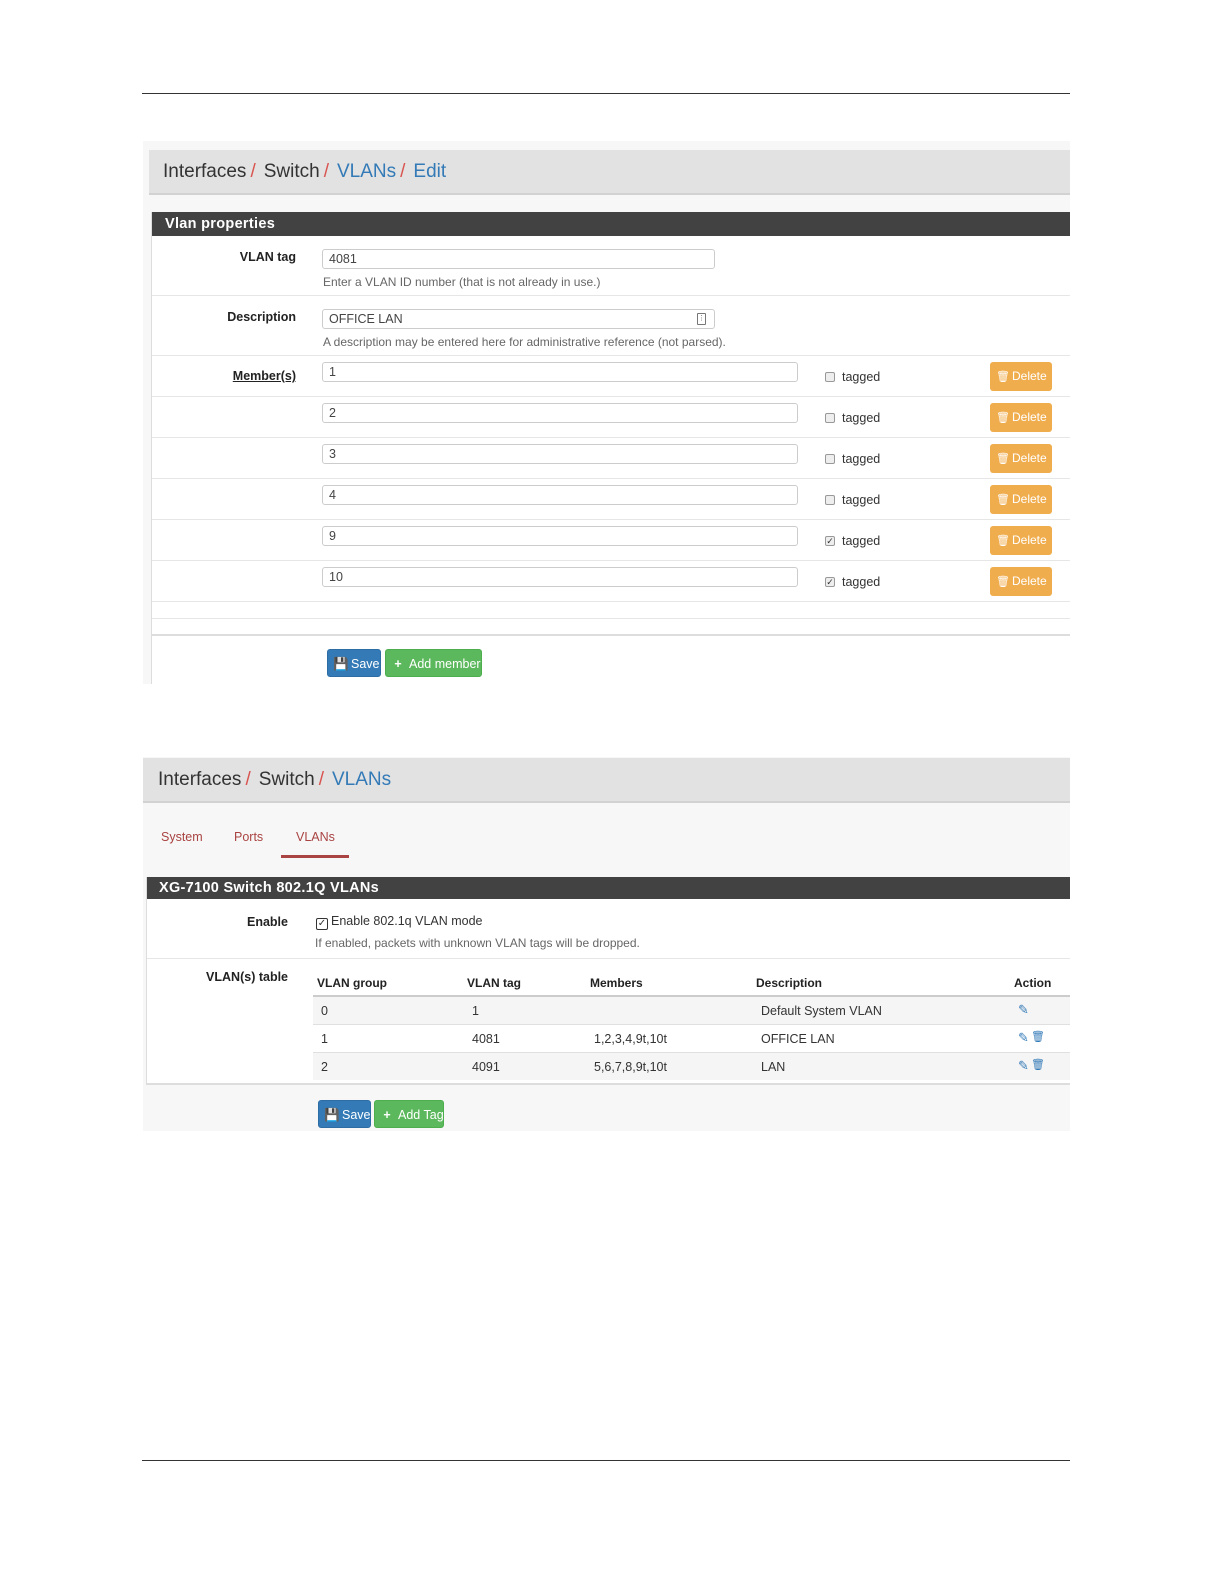  What do you see at coordinates (616, 983) in the screenshot?
I see `col-members: Members` at bounding box center [616, 983].